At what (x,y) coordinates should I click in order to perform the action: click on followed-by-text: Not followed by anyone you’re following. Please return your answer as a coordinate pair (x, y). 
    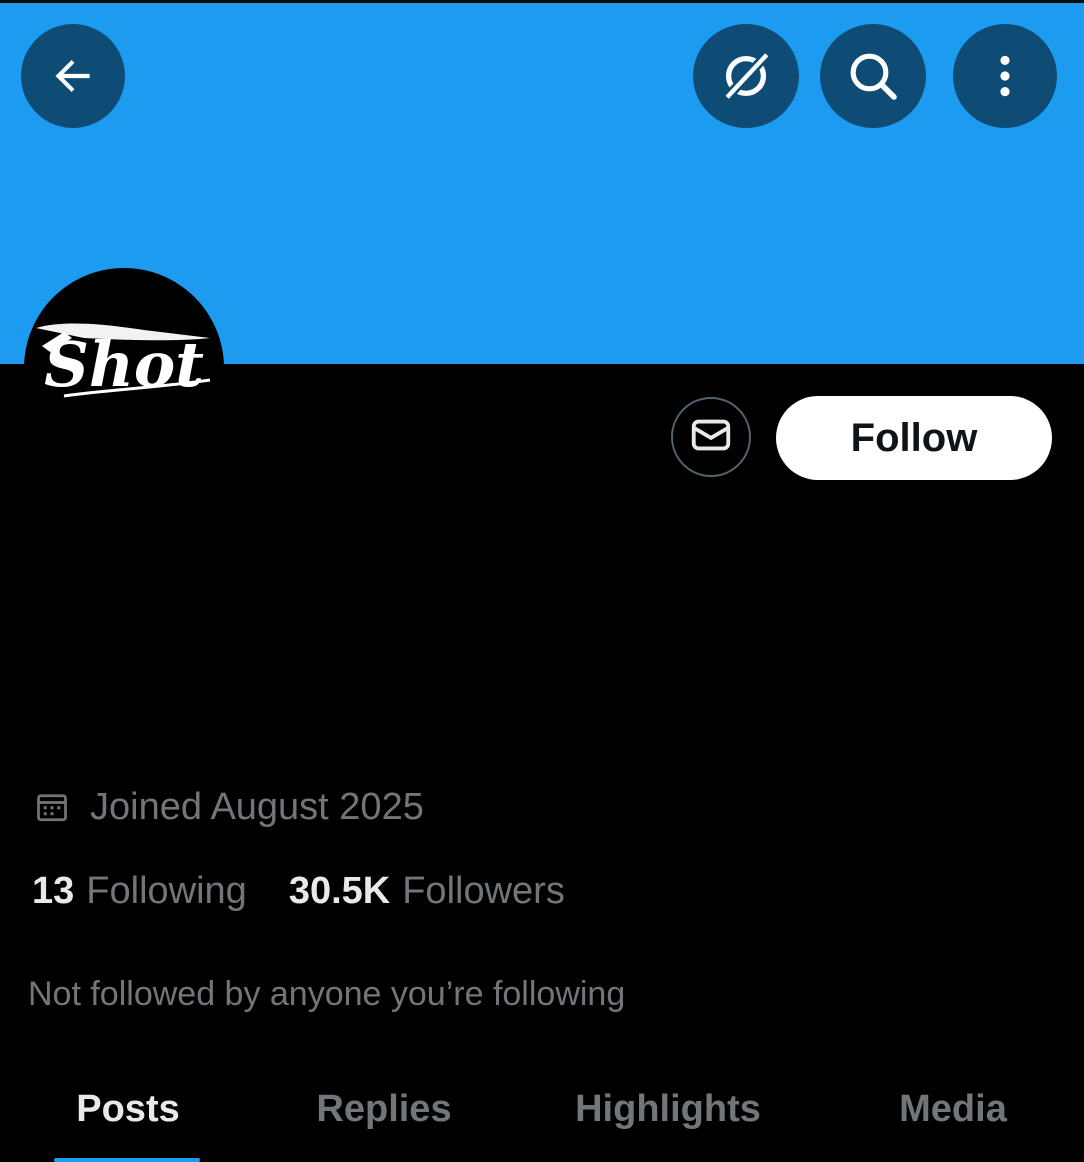
    Looking at the image, I should click on (327, 994).